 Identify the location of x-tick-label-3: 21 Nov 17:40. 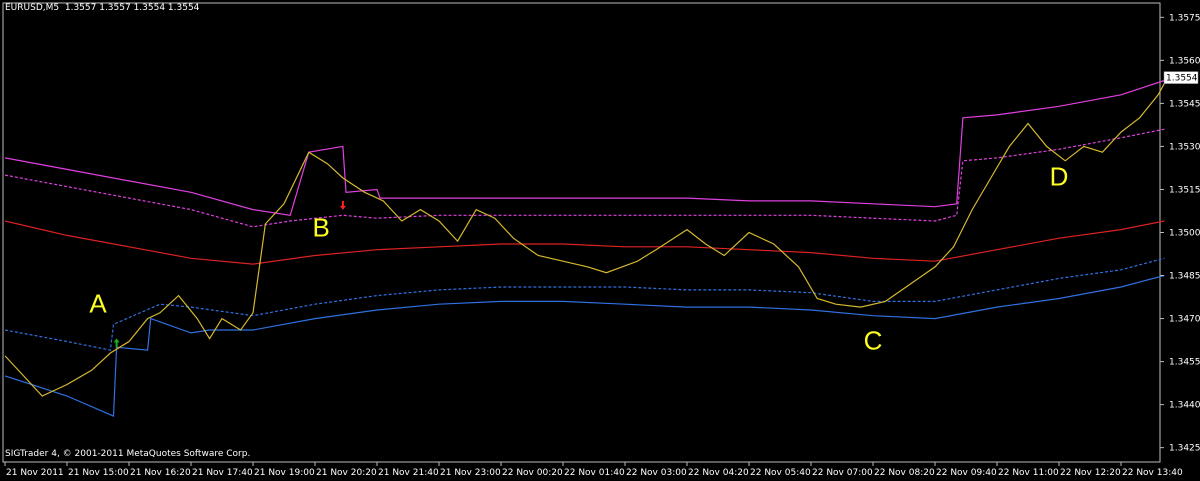
(222, 473).